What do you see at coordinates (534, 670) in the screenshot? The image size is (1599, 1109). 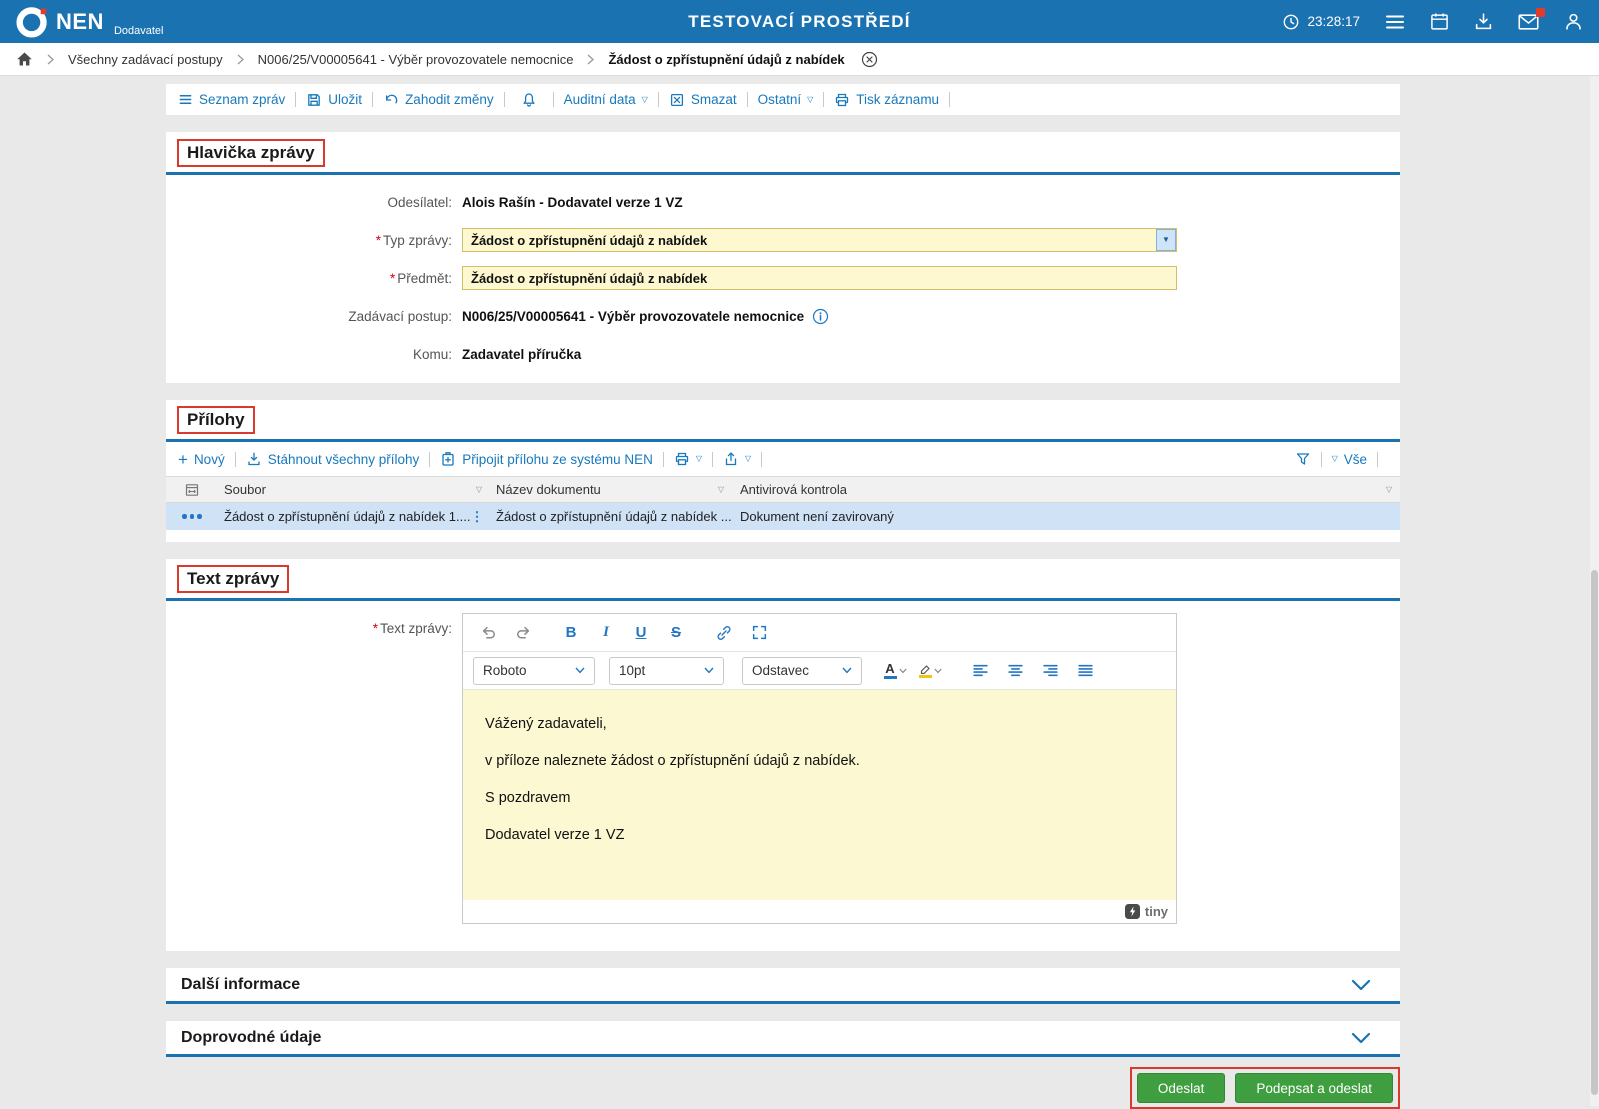 I see `font-family-select: Roboto` at bounding box center [534, 670].